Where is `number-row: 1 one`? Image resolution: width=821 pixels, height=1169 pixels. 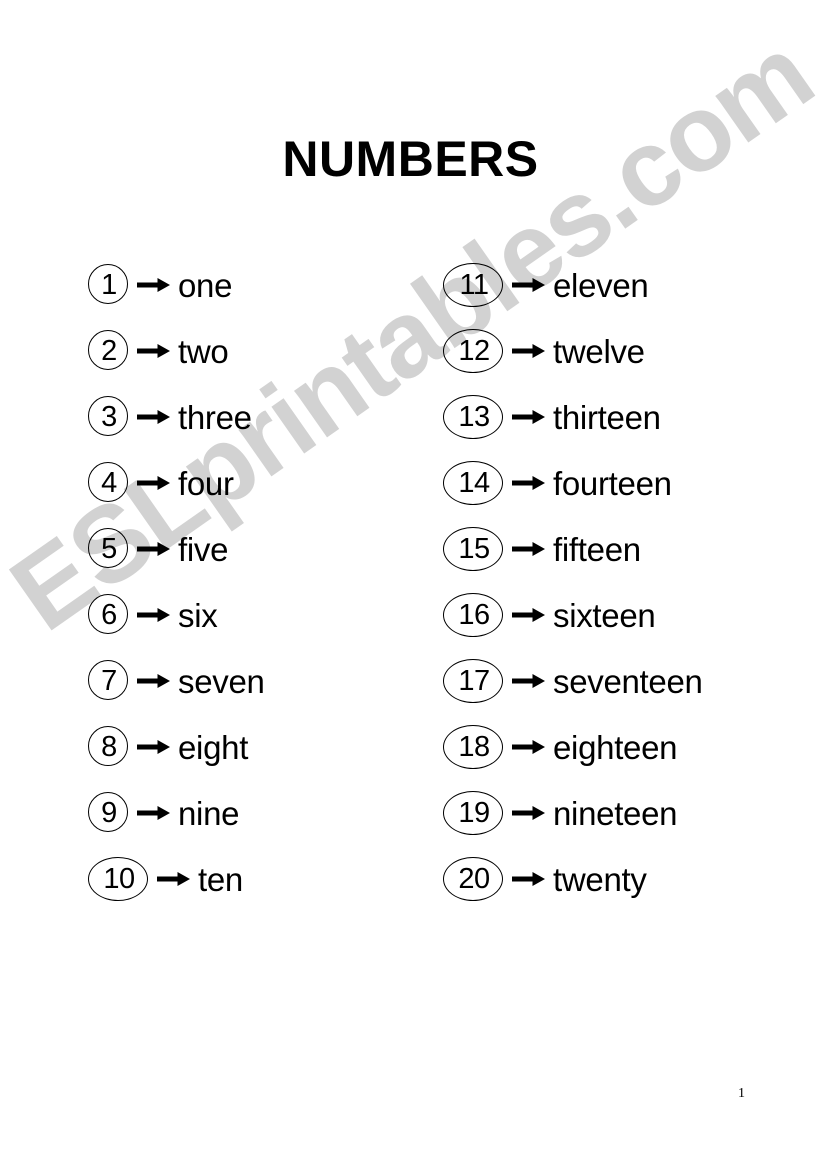 number-row: 1 one is located at coordinates (176, 285).